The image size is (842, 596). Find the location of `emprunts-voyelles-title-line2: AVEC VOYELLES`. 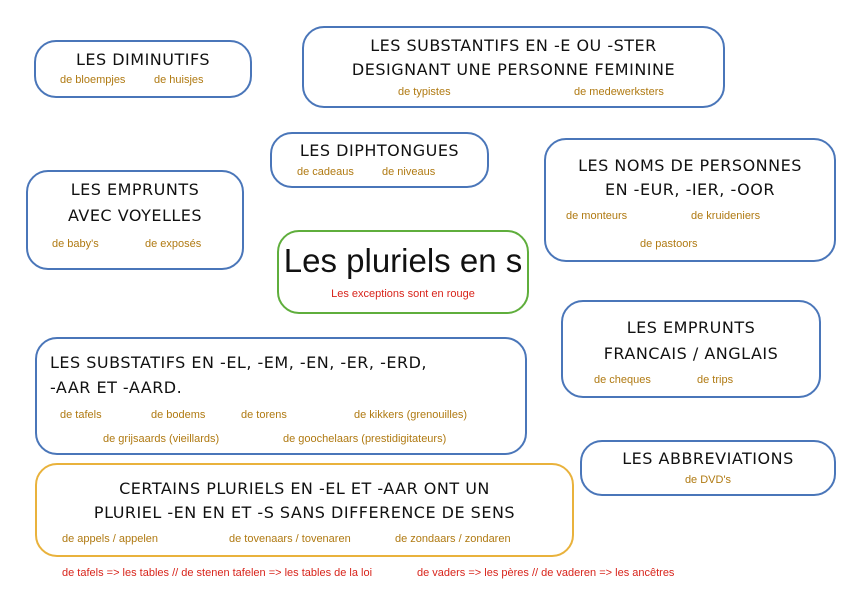

emprunts-voyelles-title-line2: AVEC VOYELLES is located at coordinates (135, 215).